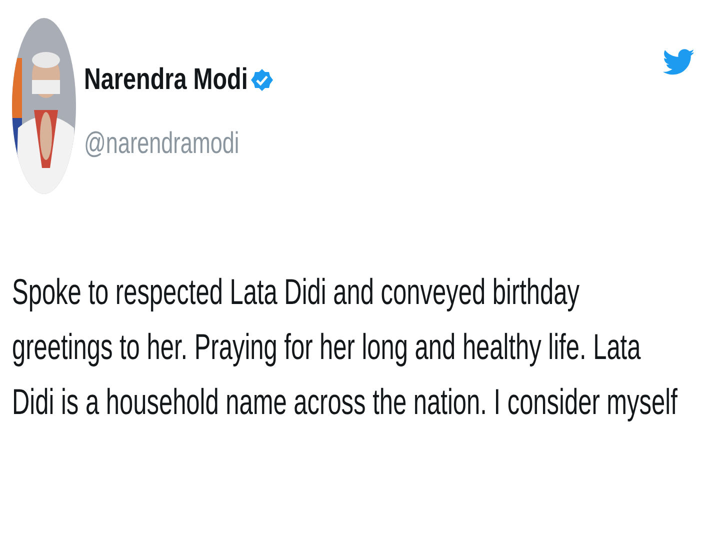 The width and height of the screenshot is (711, 540). Describe the element at coordinates (166, 80) in the screenshot. I see `author-name: Narendra Modi` at that location.